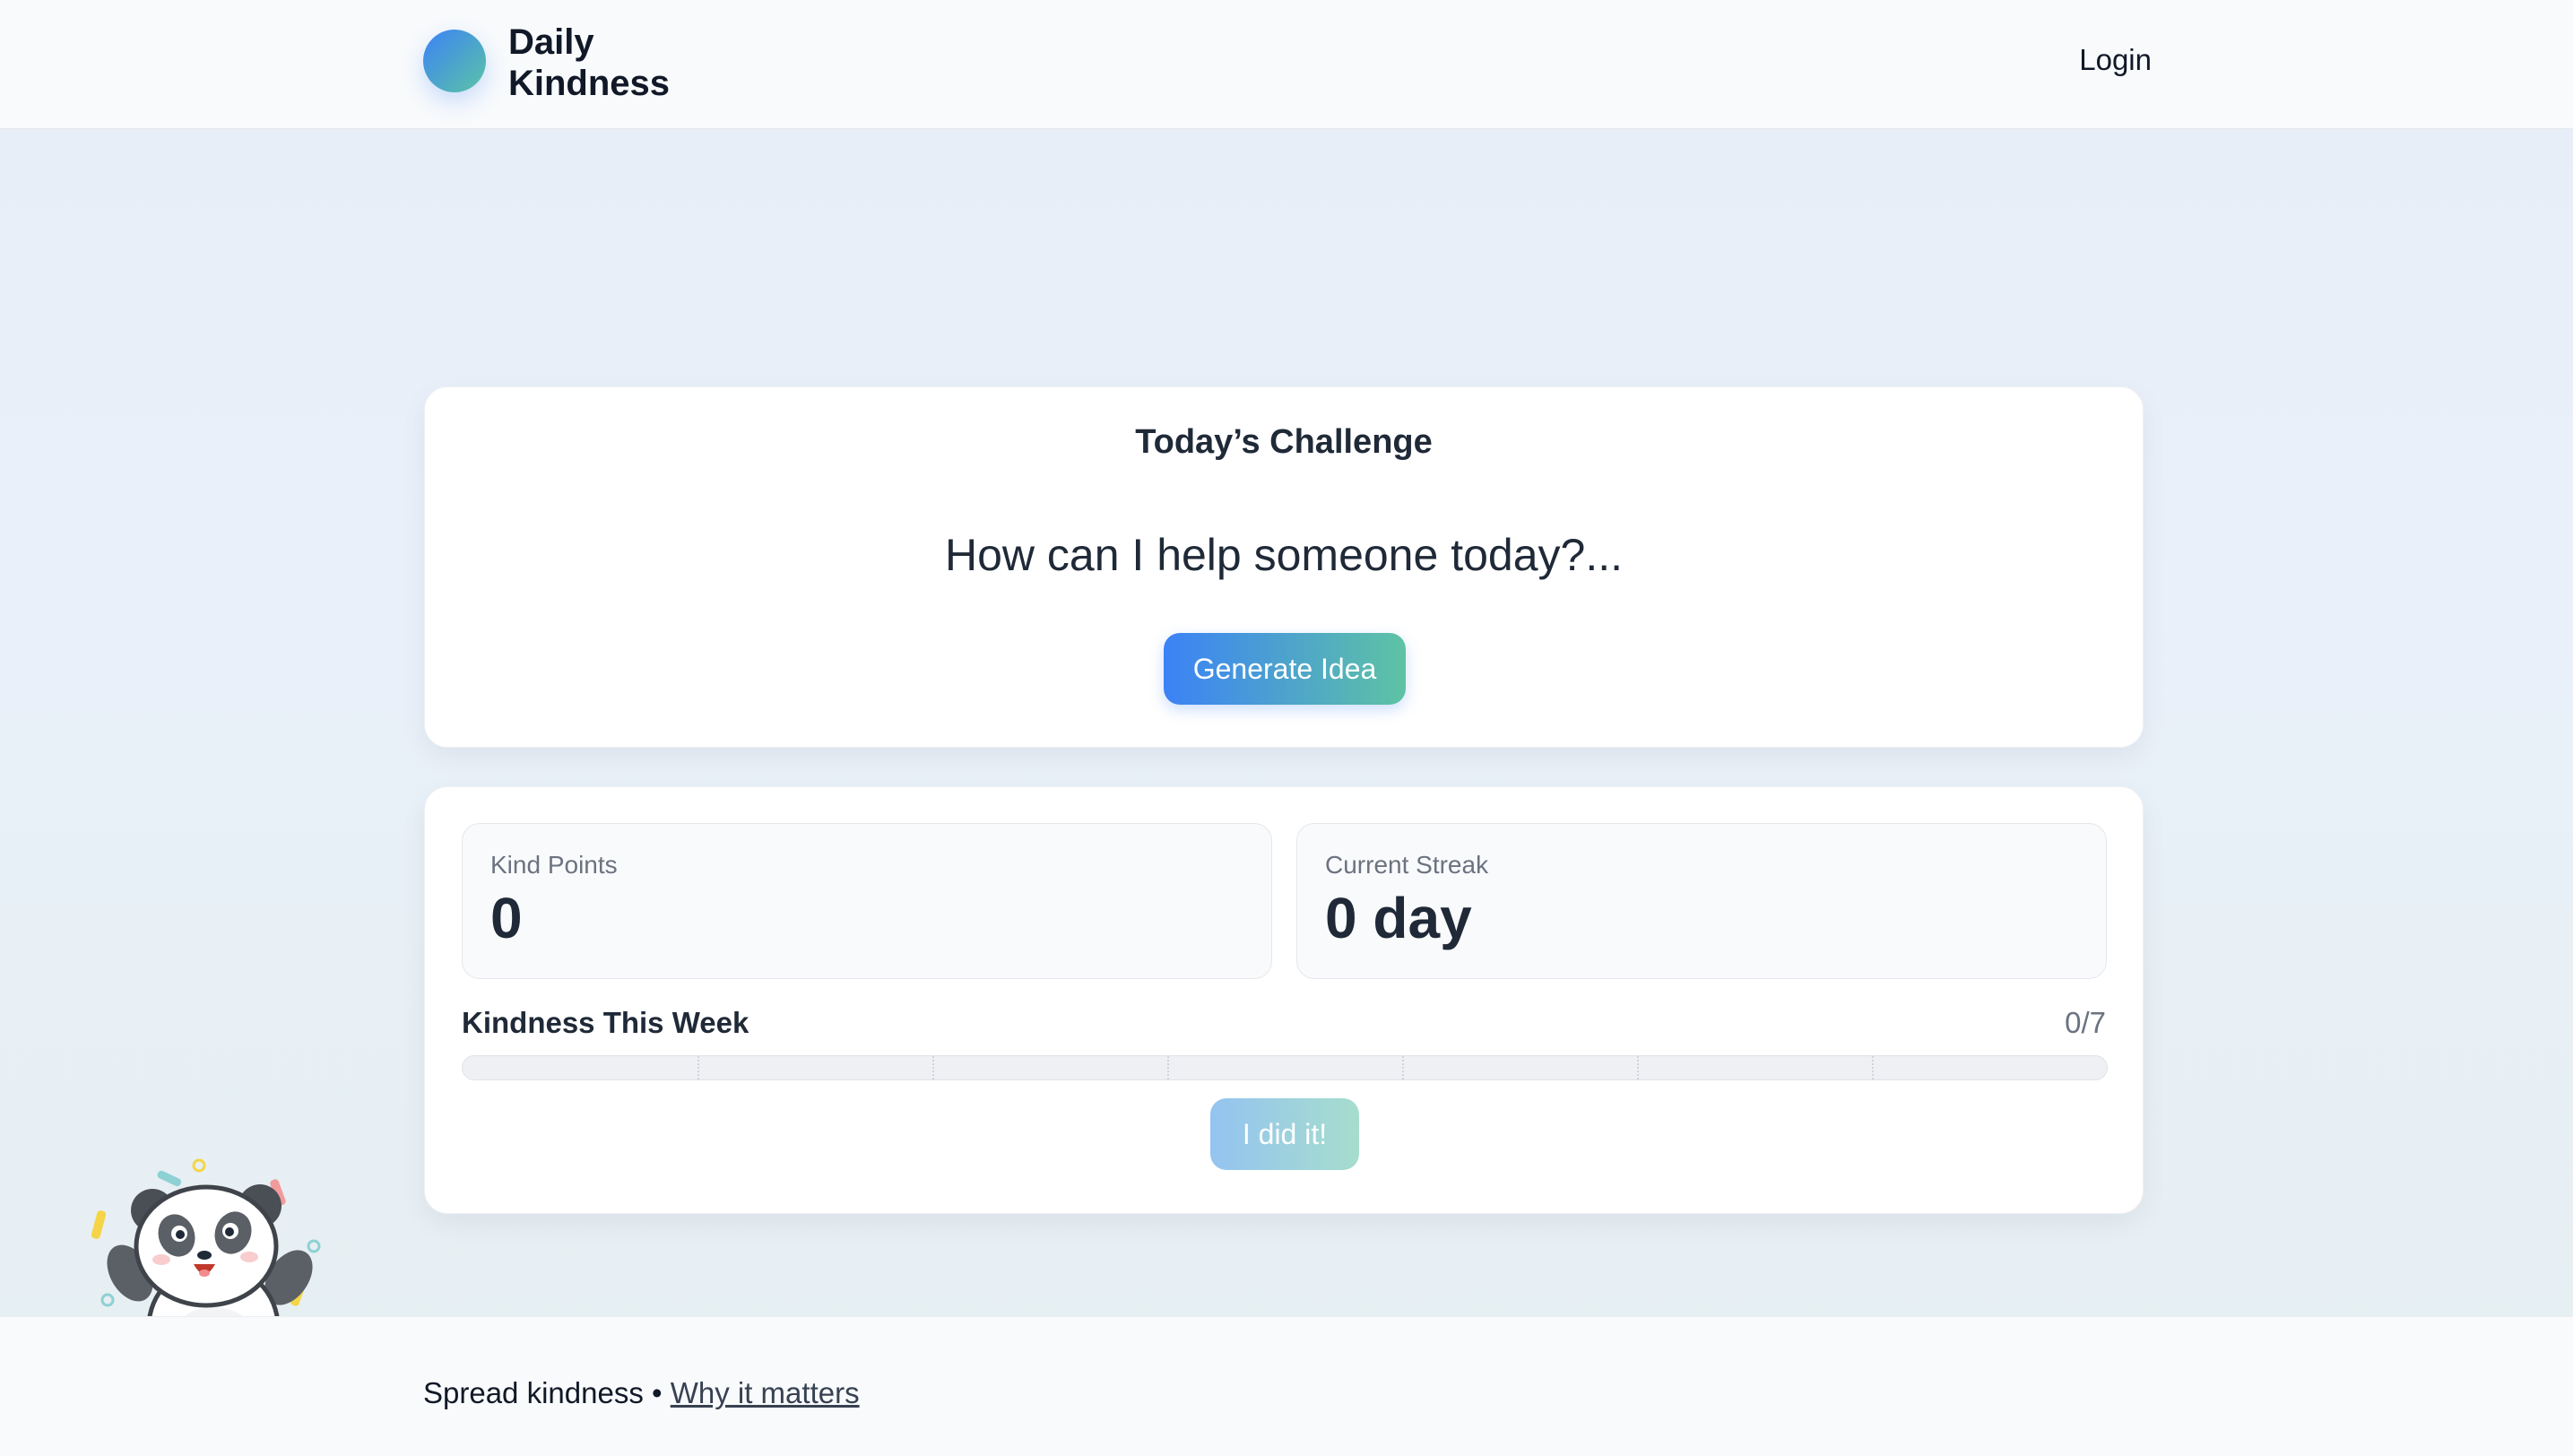 Image resolution: width=2573 pixels, height=1456 pixels. What do you see at coordinates (554, 865) in the screenshot?
I see `kind-points-label: Kind Points` at bounding box center [554, 865].